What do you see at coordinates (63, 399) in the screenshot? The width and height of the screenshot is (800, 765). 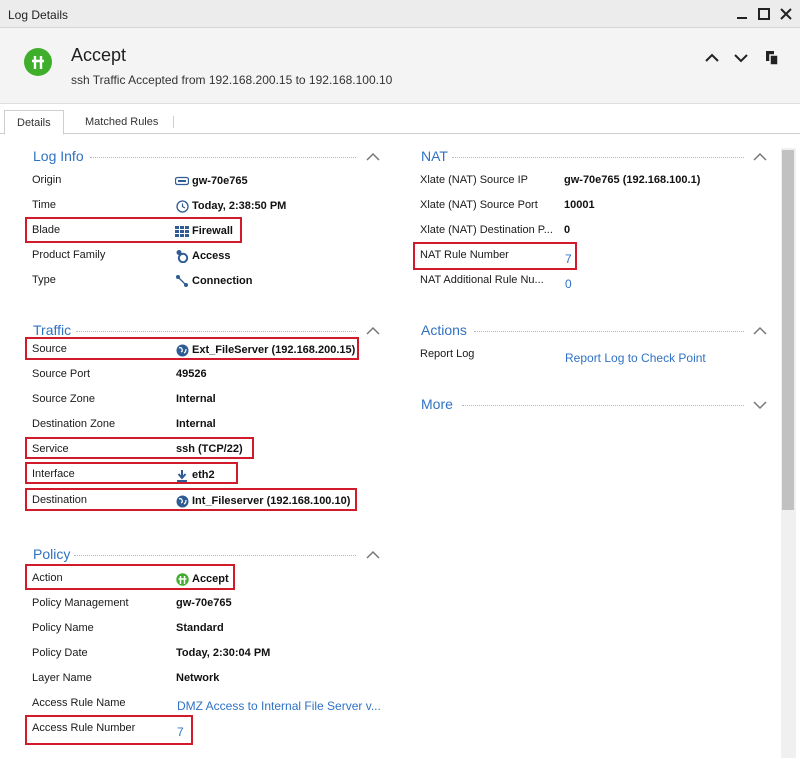 I see `field-label: Source Zone` at bounding box center [63, 399].